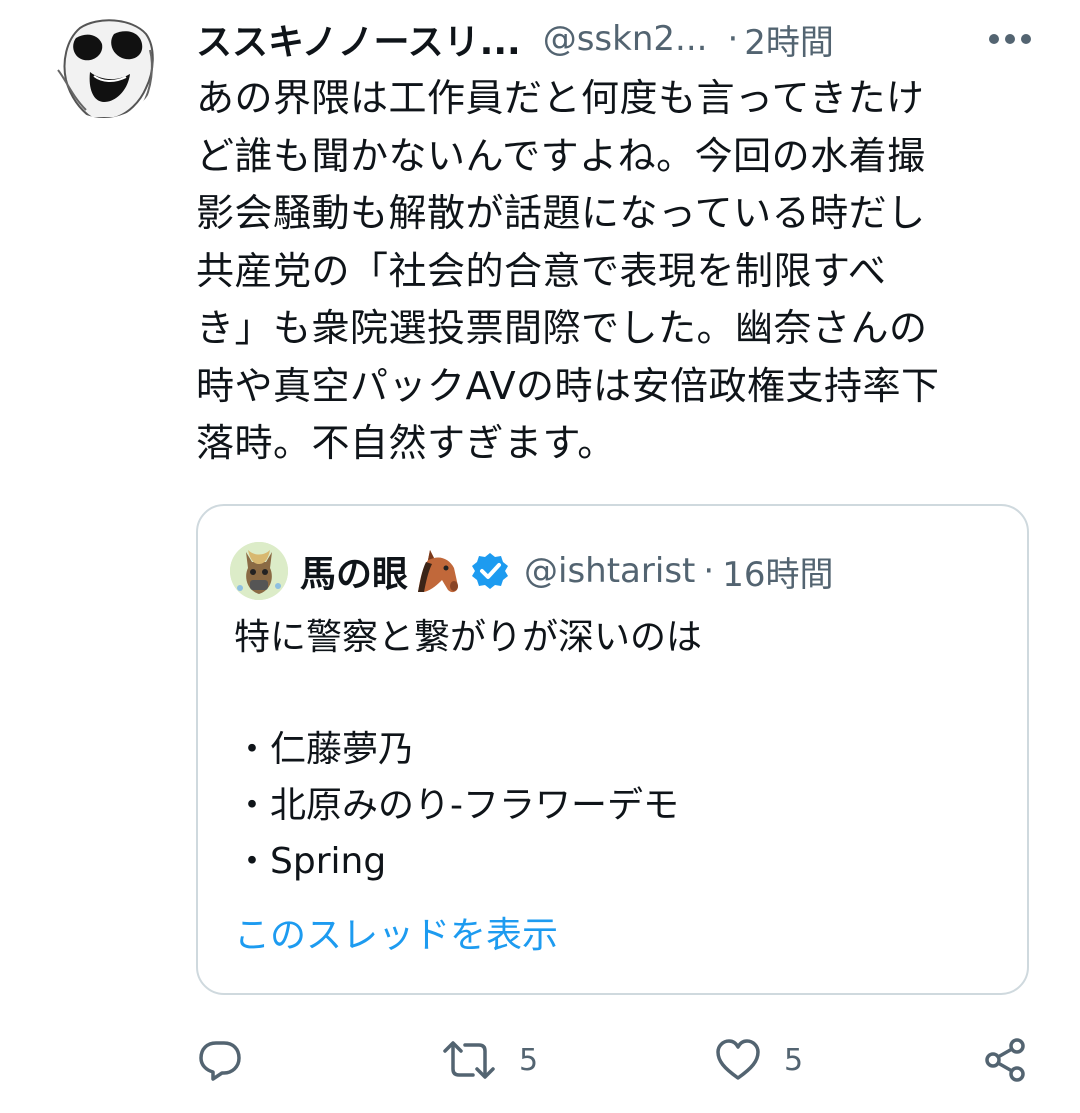 The width and height of the screenshot is (1080, 1113). I want to click on tweet-action-bar: 5 5, so click(540, 1060).